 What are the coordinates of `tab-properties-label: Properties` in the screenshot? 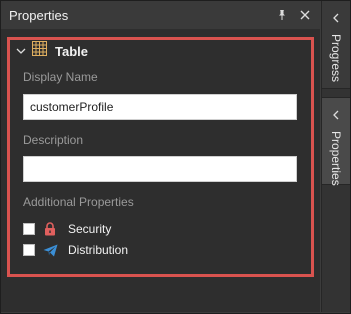 It's located at (336, 158).